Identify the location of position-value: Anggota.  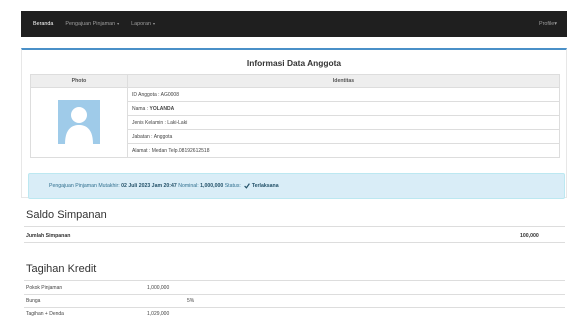
(163, 136).